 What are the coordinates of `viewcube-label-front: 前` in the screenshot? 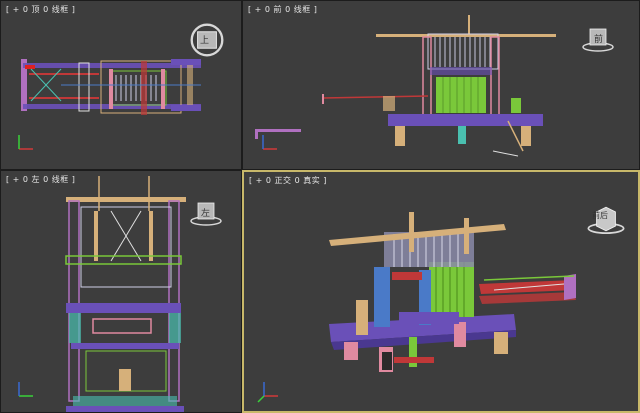 It's located at (598, 38).